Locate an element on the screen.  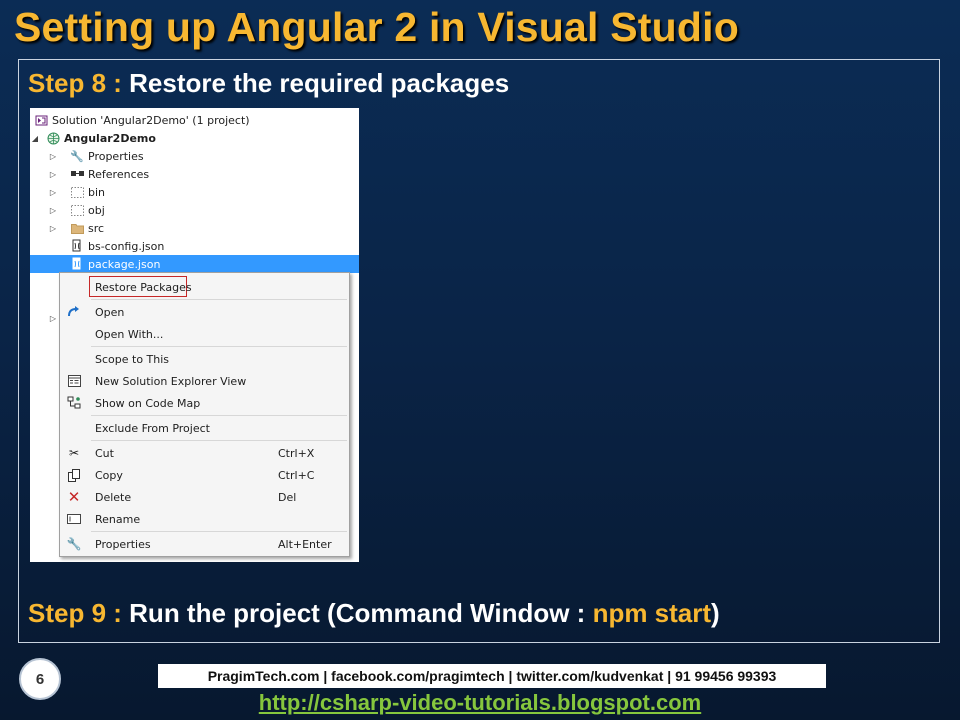
menu-label: Scope to This is located at coordinates (132, 359).